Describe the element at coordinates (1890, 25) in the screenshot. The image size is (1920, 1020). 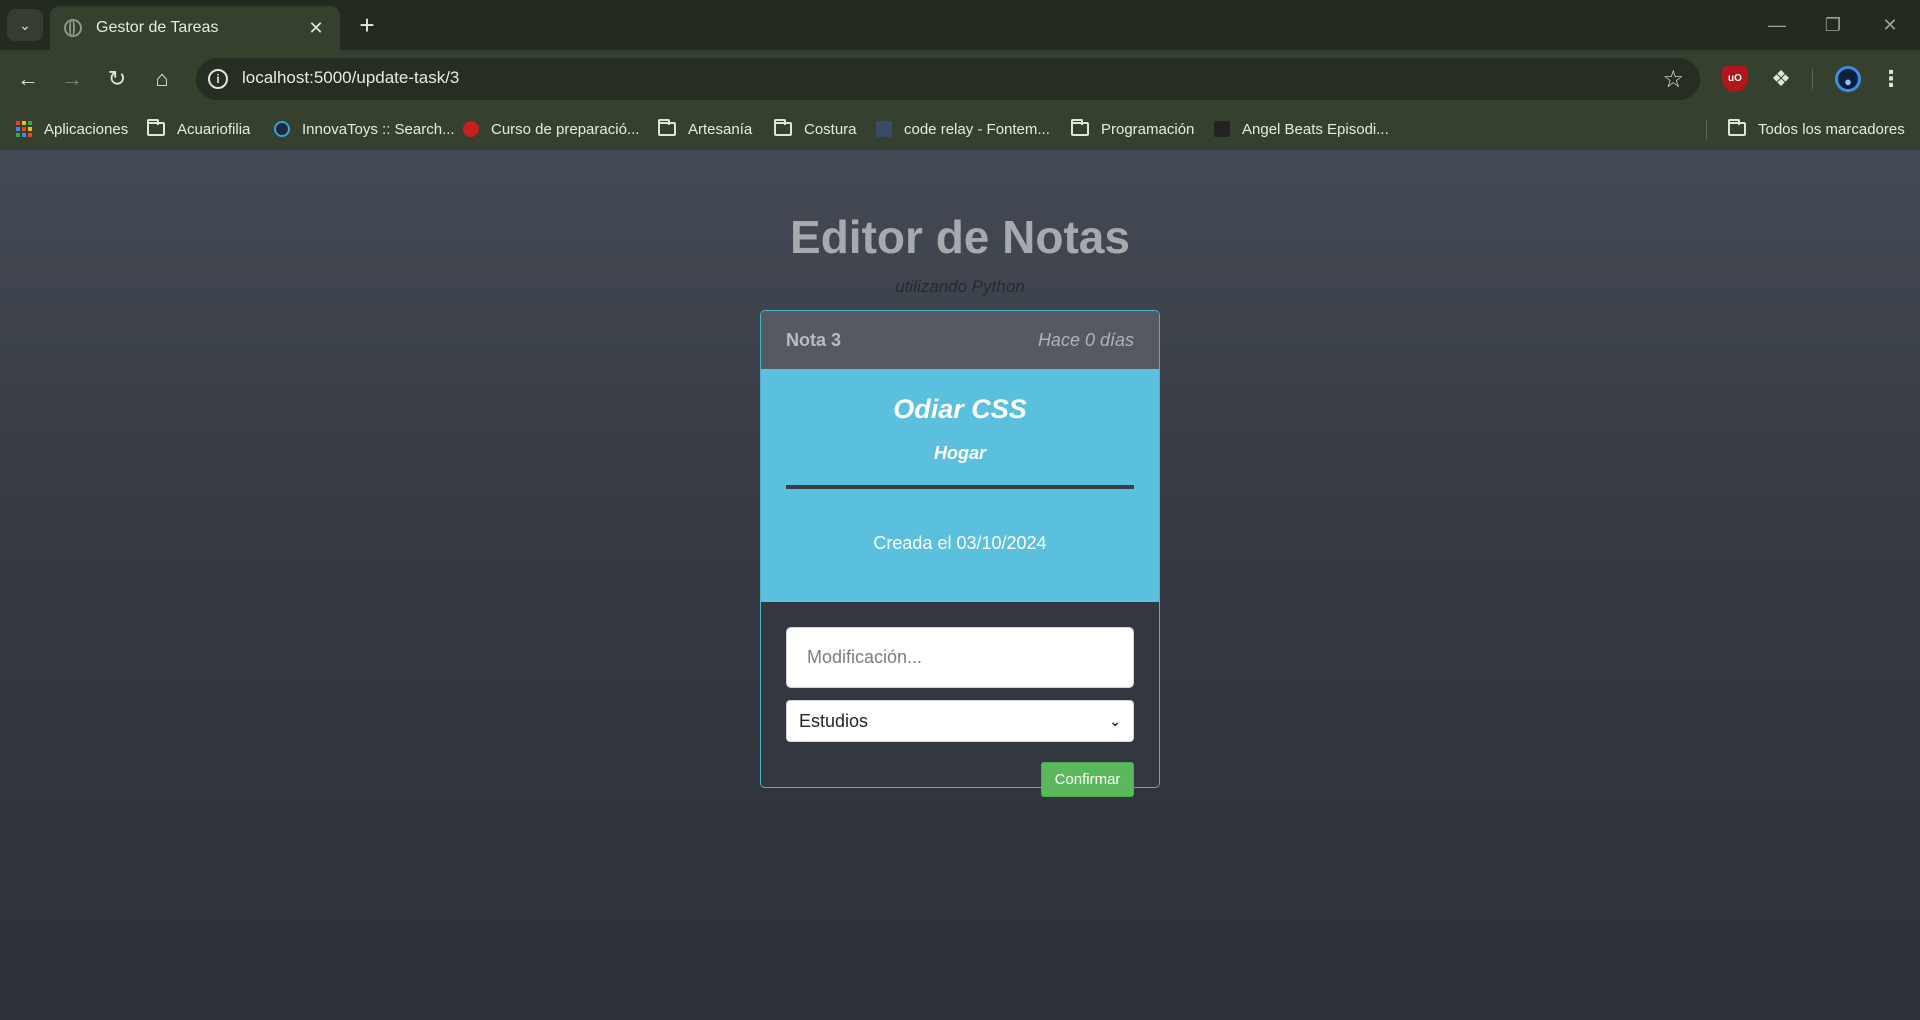
I see `close-window-button: ✕` at that location.